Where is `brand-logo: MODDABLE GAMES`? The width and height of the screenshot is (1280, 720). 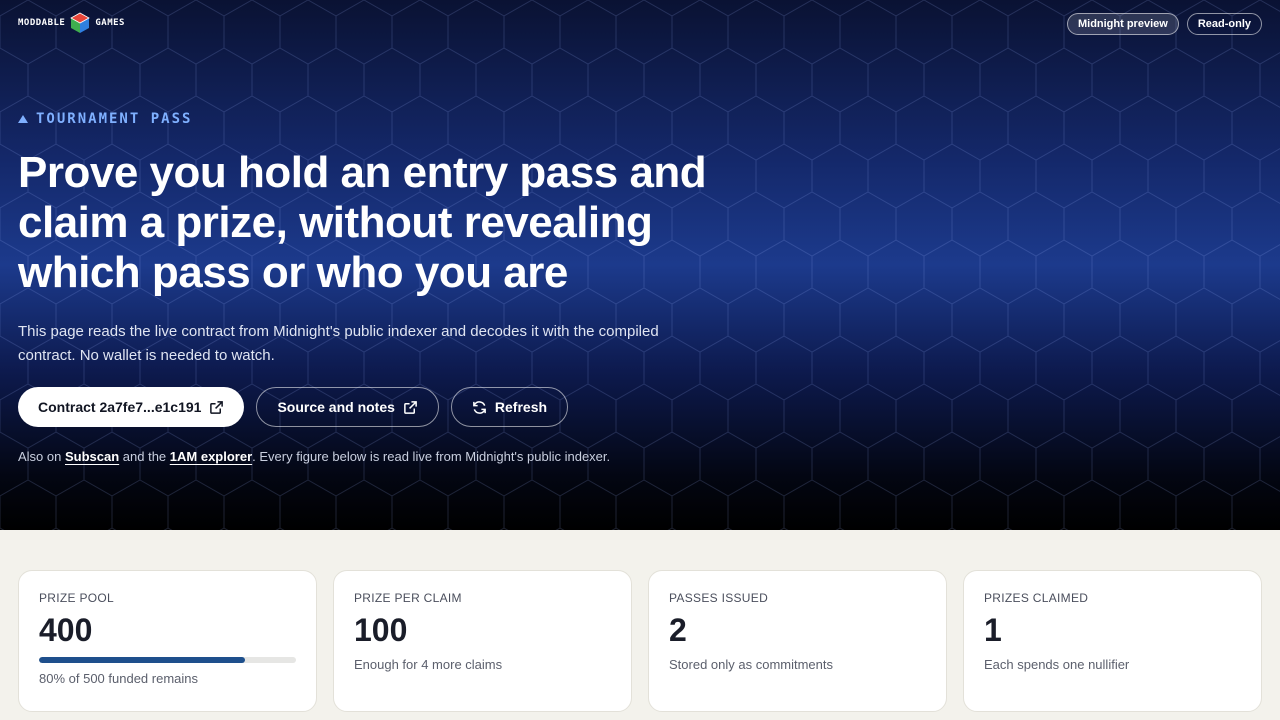 brand-logo: MODDABLE GAMES is located at coordinates (71, 23).